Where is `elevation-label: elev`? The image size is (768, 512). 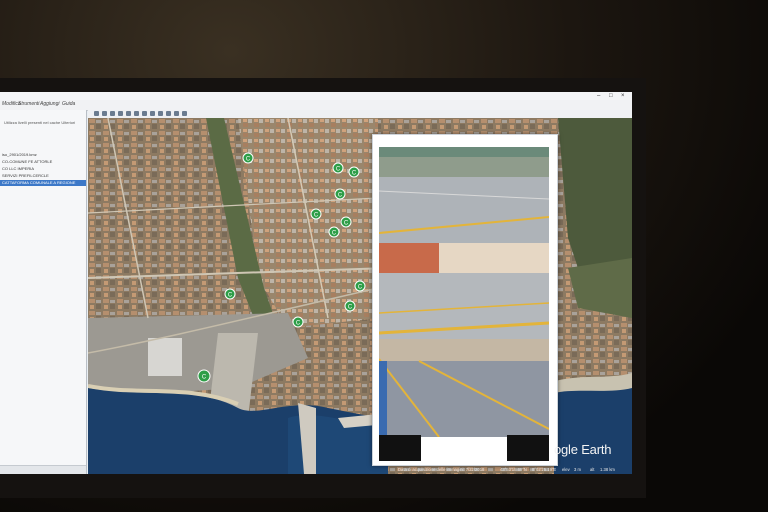 elevation-label: elev is located at coordinates (566, 469).